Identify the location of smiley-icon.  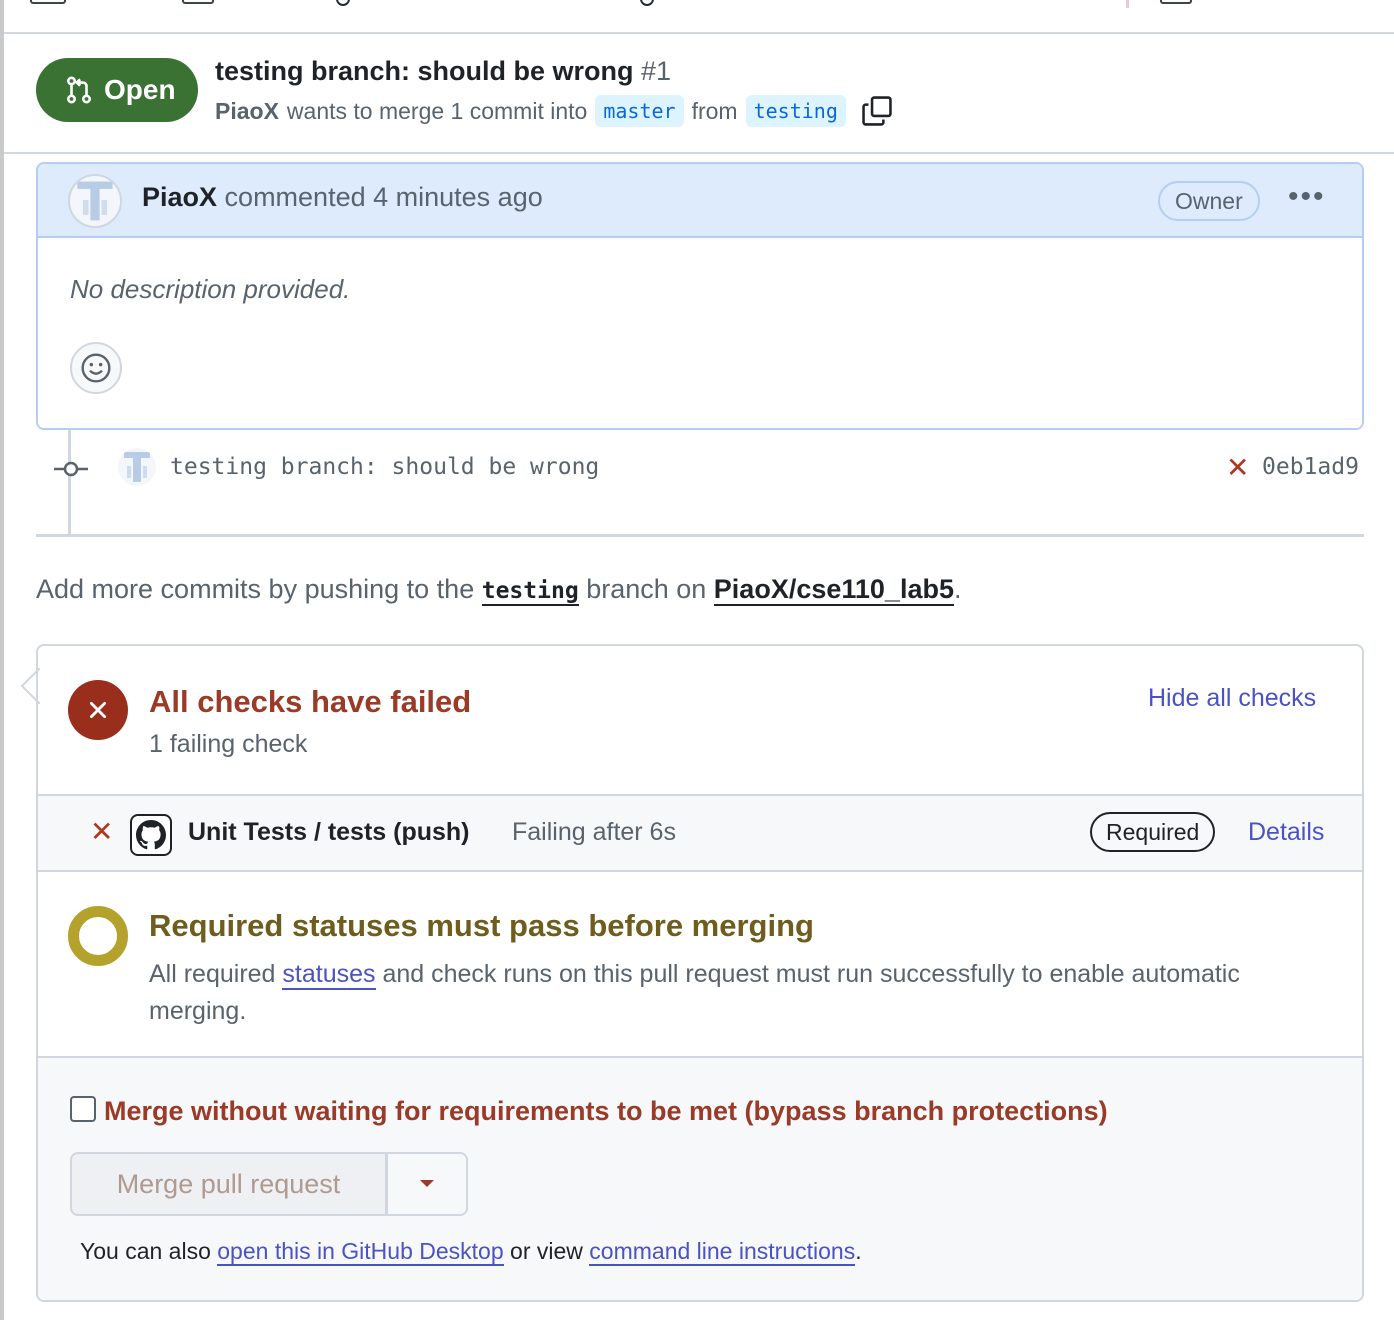
(96, 368).